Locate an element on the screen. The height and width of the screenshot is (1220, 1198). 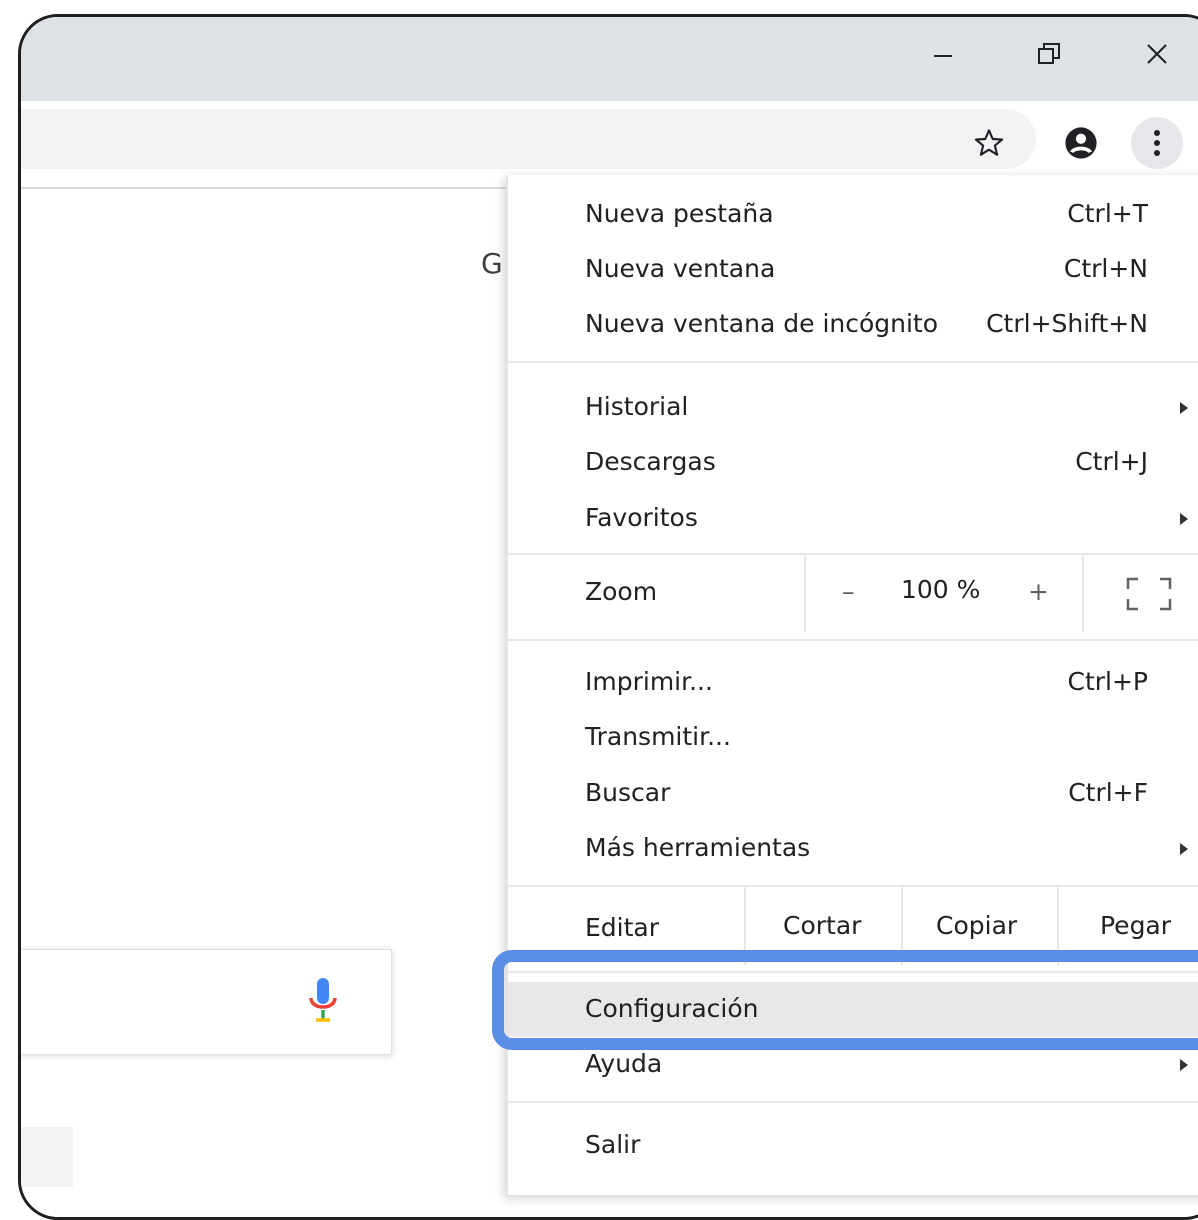
copy-button: Copiar is located at coordinates (976, 925).